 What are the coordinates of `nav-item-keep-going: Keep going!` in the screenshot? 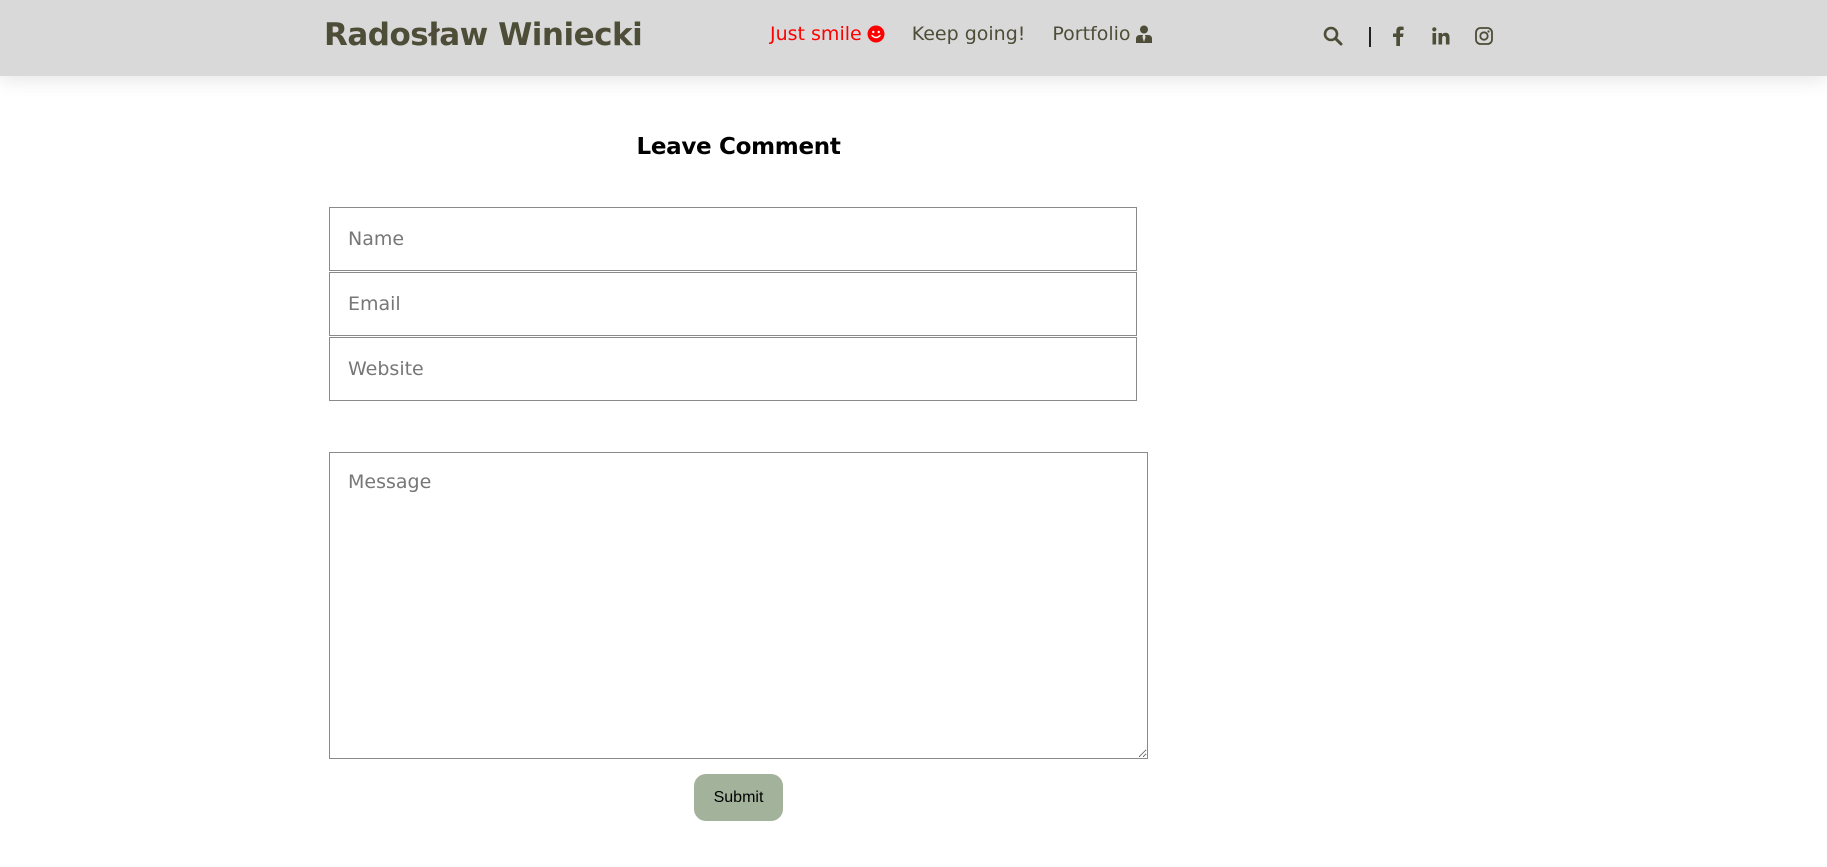 It's located at (969, 34).